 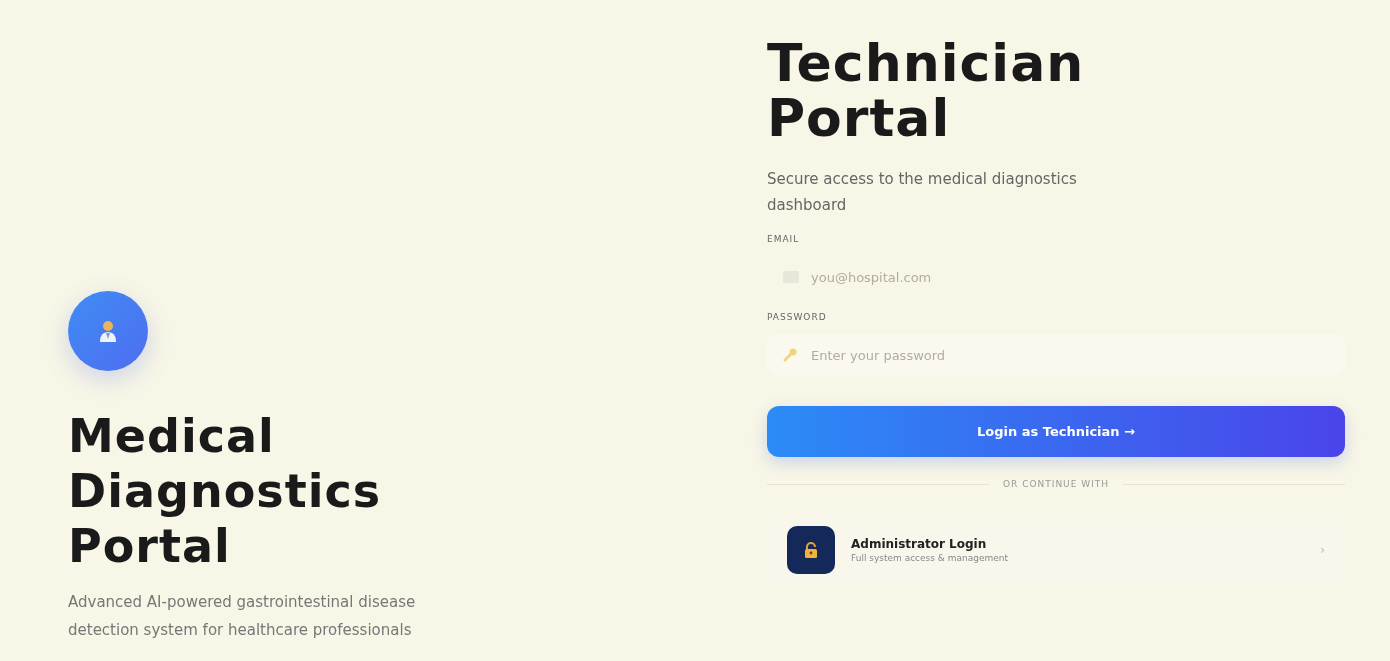 I want to click on hero-subtitle: Advanced AI-powered gastrointestinal disease detection system for healthcare professionals, so click(x=242, y=616).